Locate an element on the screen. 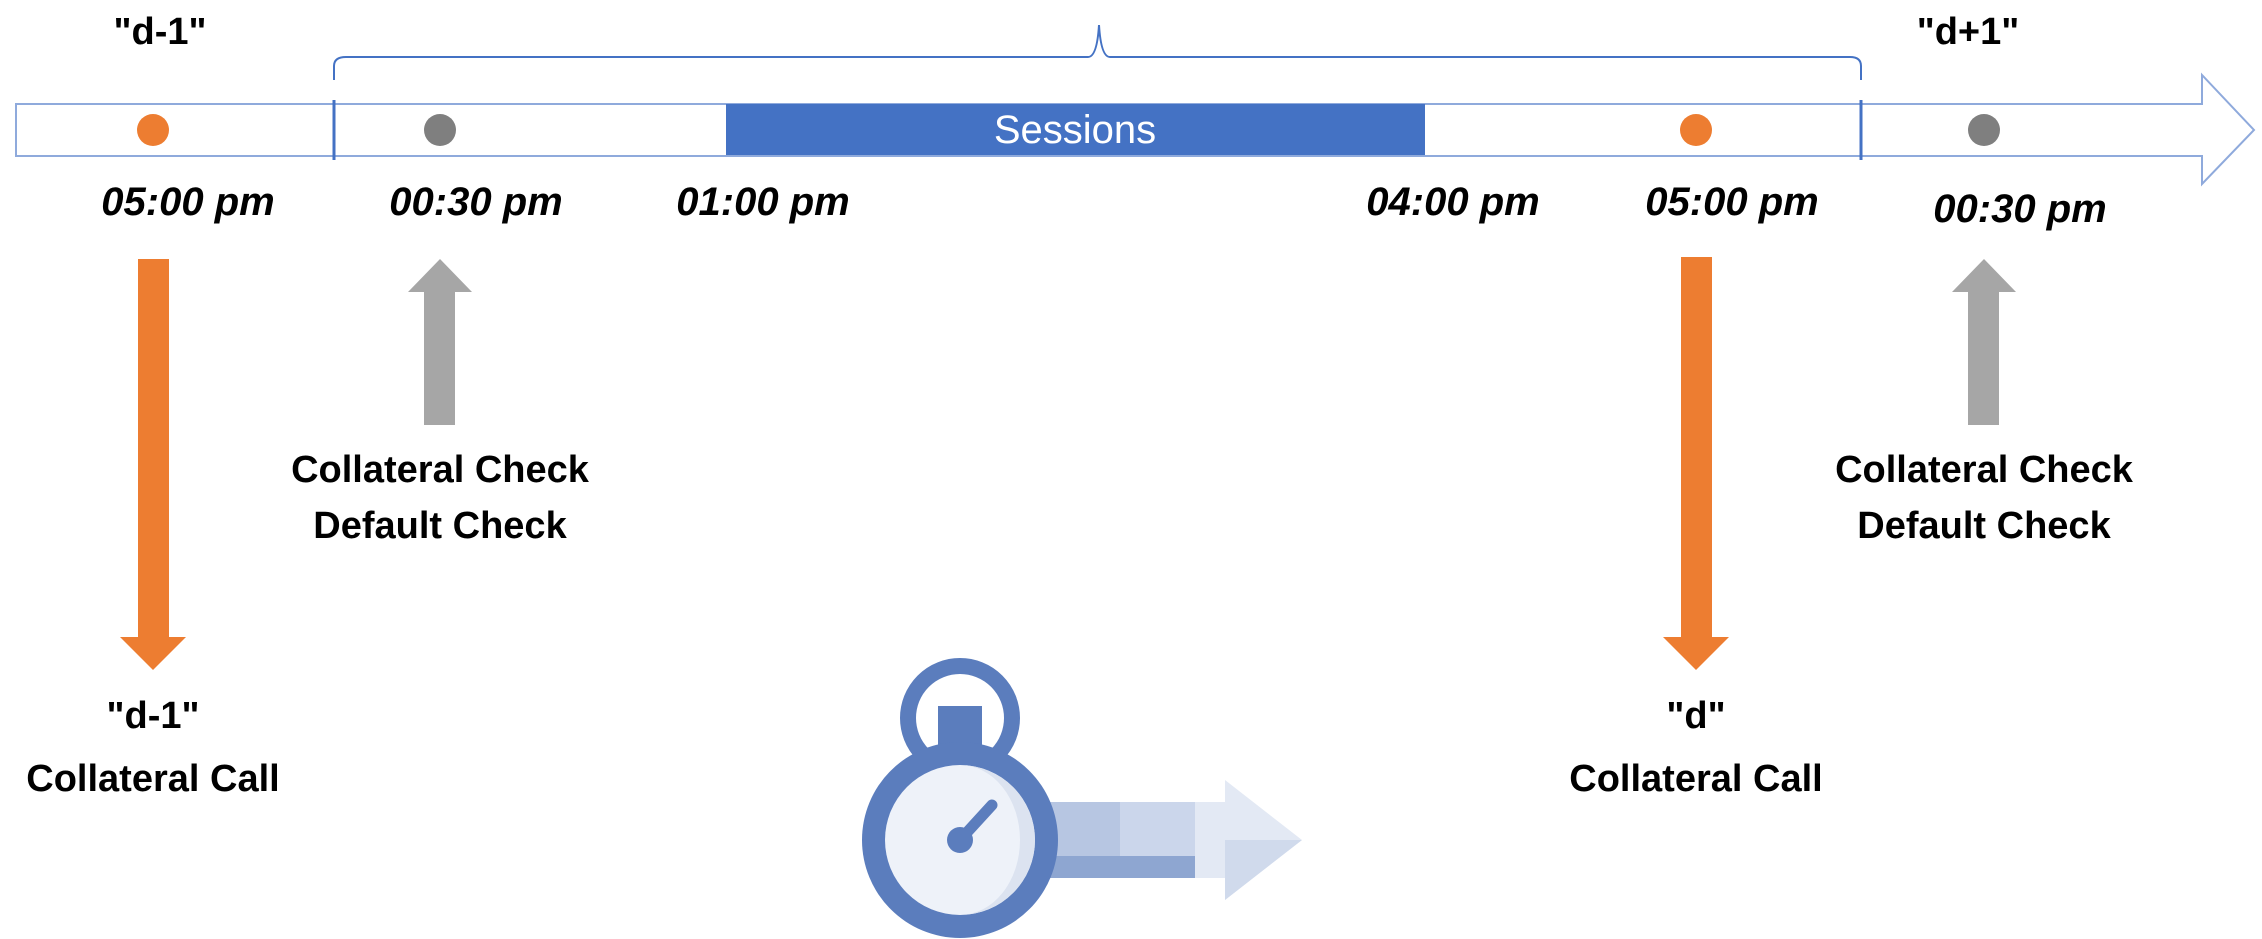  time-label-4: 04:00 pm is located at coordinates (1452, 202).